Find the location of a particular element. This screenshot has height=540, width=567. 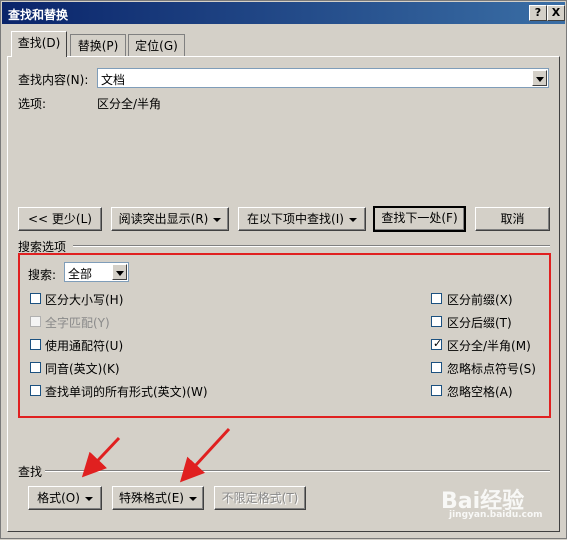

tab-find: 查找(D) is located at coordinates (39, 44).